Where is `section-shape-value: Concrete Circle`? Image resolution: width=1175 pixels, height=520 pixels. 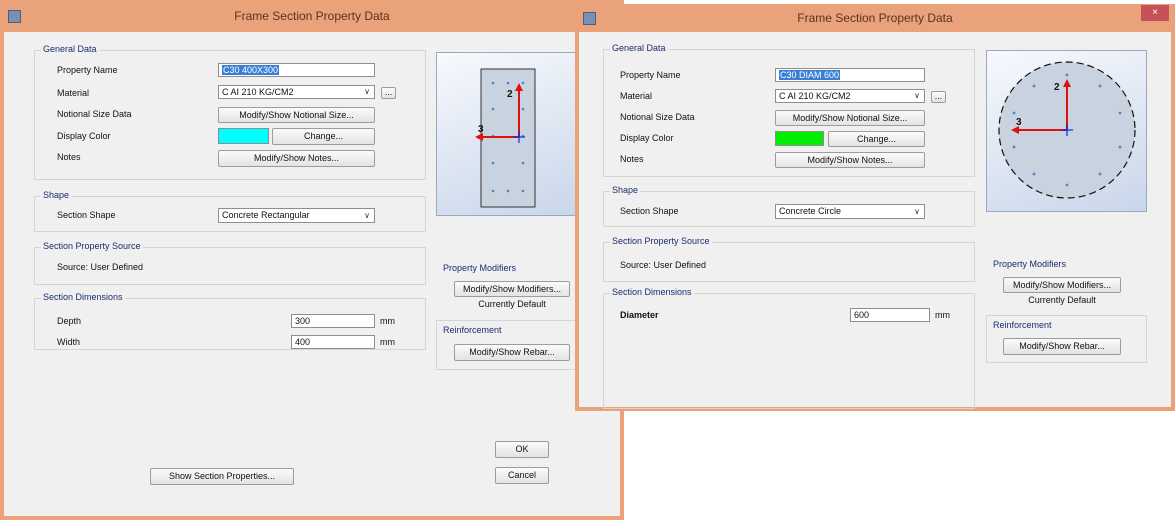
section-shape-value: Concrete Circle is located at coordinates (810, 211).